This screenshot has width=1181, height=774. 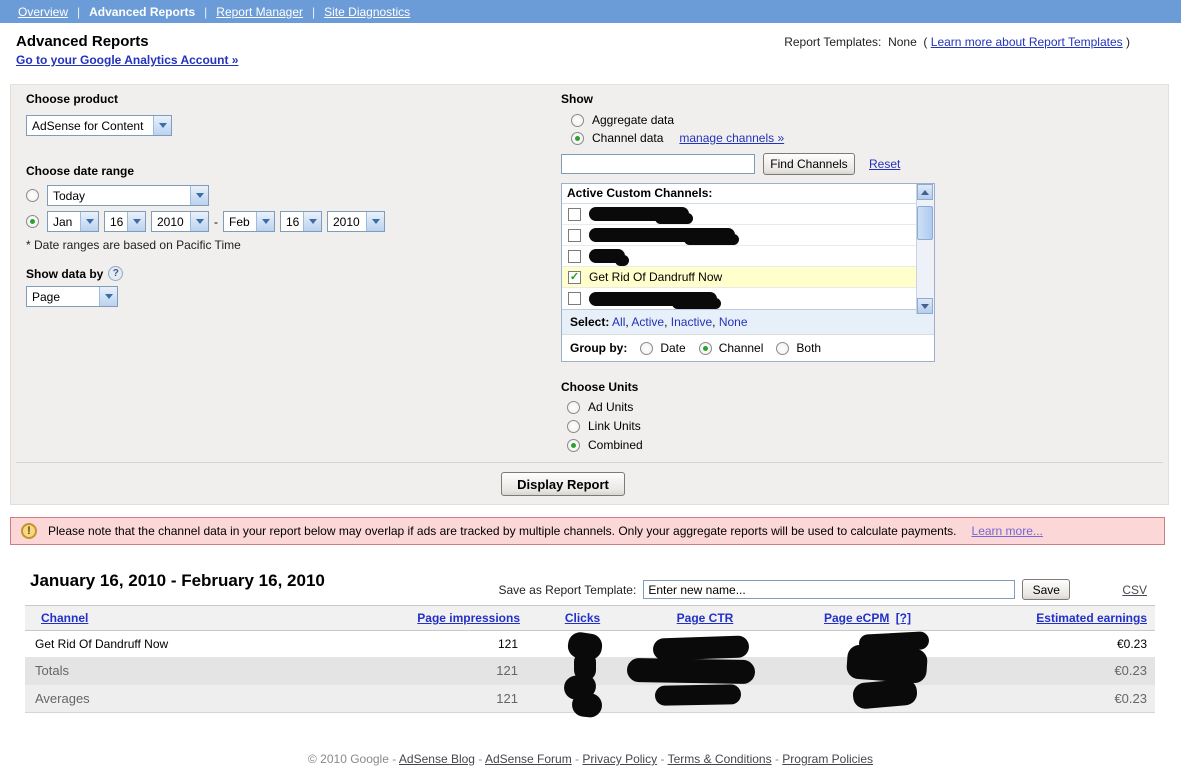 I want to click on table-row: Get Rid Of Dandruff Now 121 €0.23, so click(x=590, y=643).